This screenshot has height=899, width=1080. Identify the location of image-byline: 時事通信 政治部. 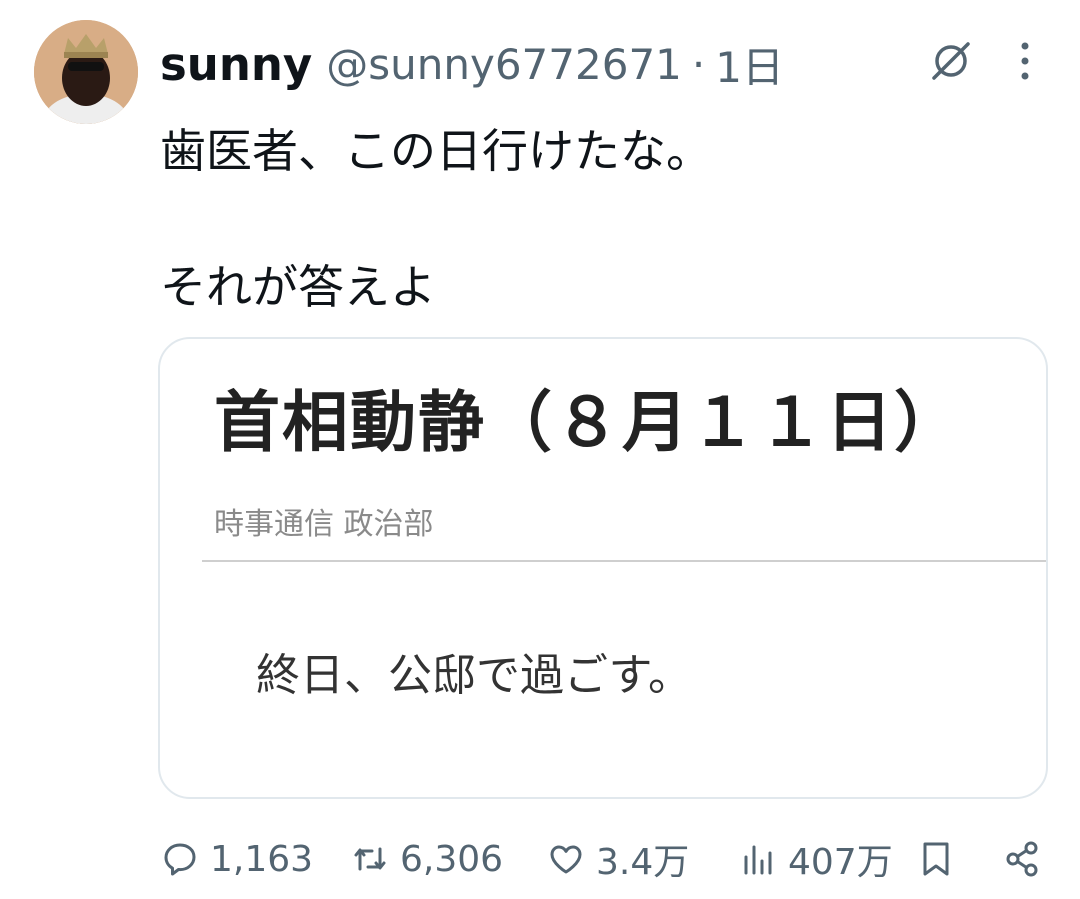
(324, 524).